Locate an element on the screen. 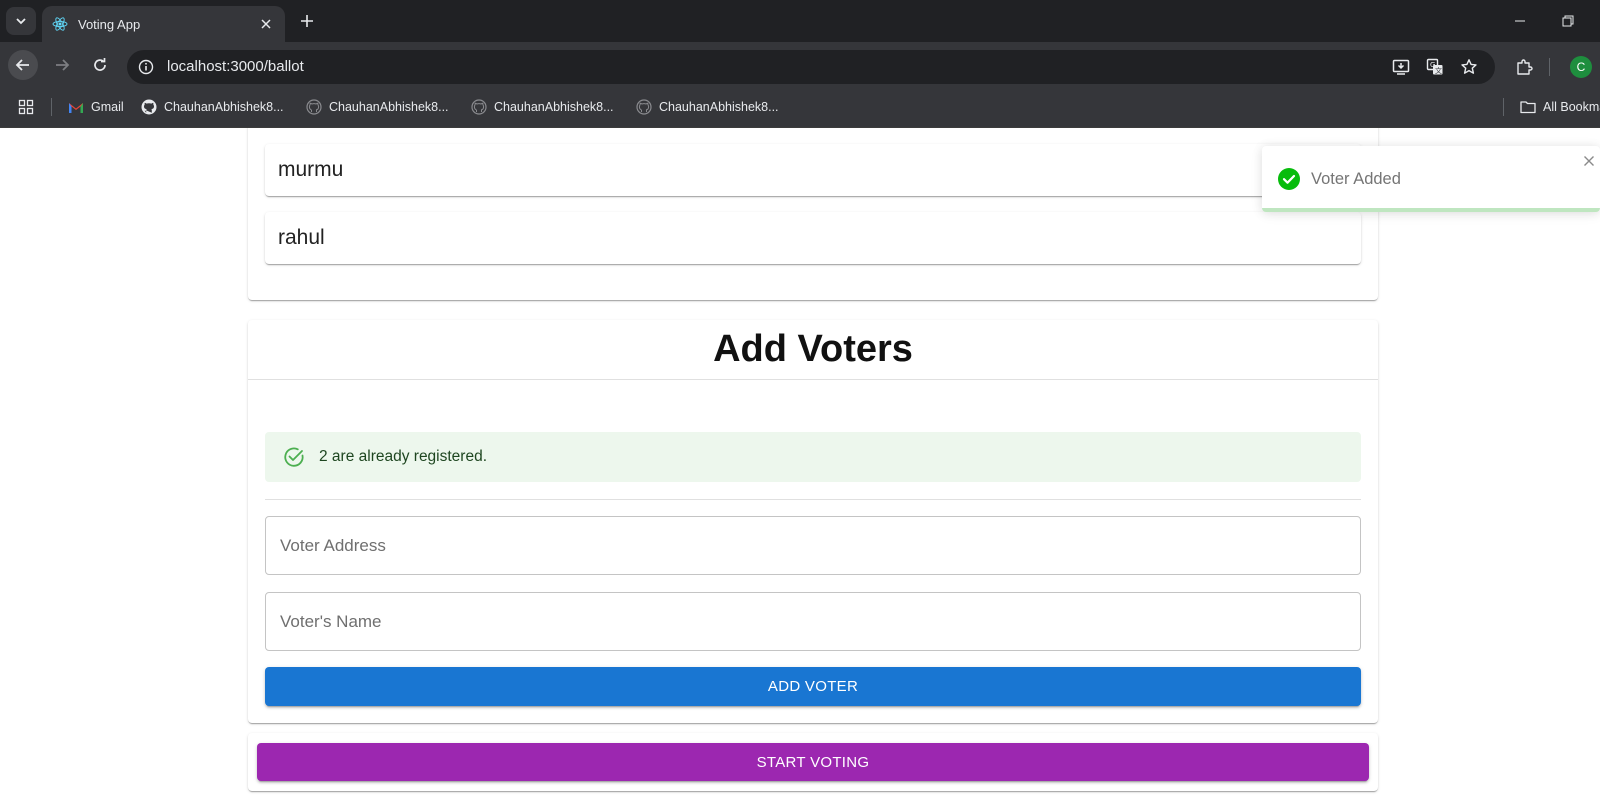 The height and width of the screenshot is (805, 1600). new-tab-button is located at coordinates (307, 21).